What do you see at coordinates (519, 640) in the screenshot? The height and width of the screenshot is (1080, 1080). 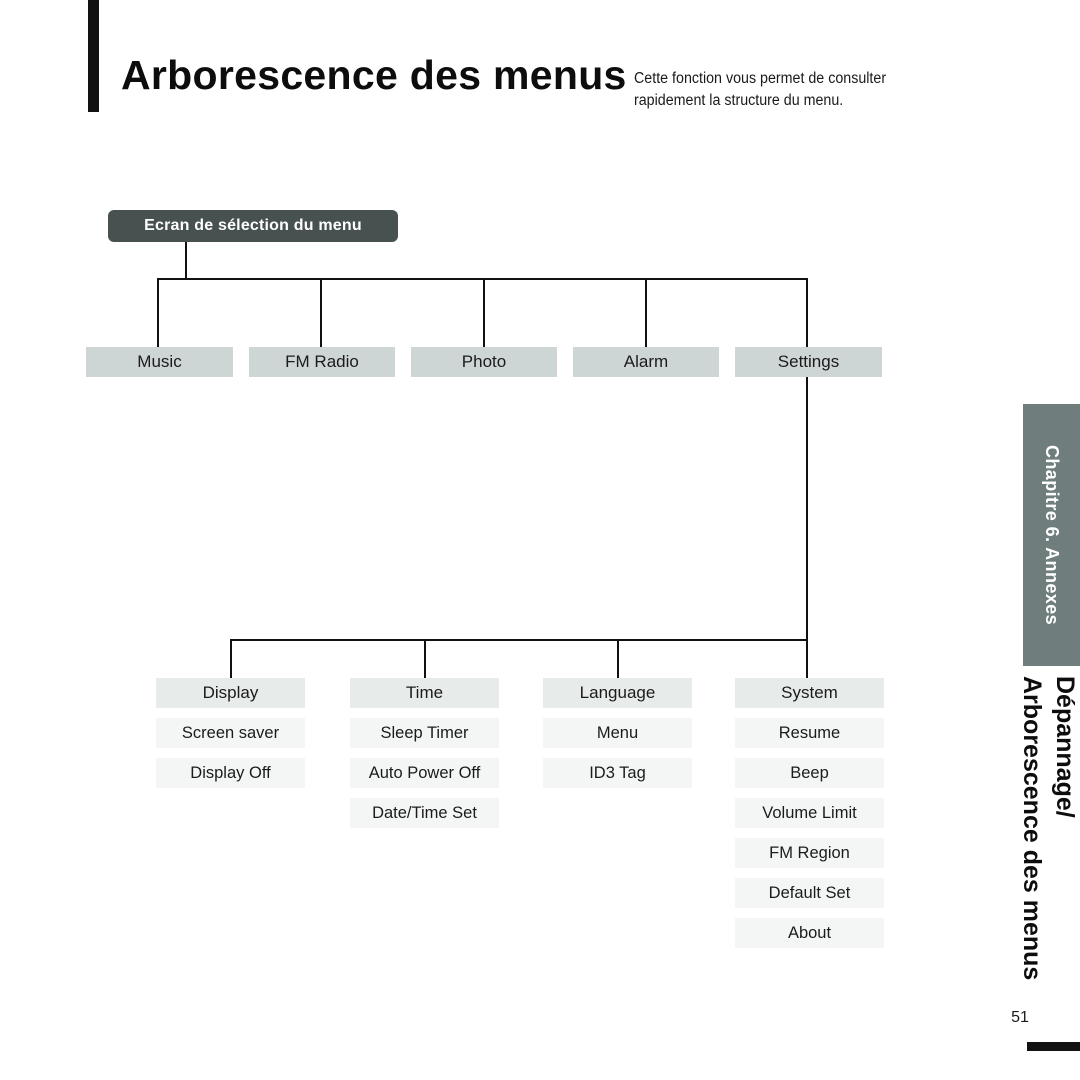 I see `tree-line-level2-bus` at bounding box center [519, 640].